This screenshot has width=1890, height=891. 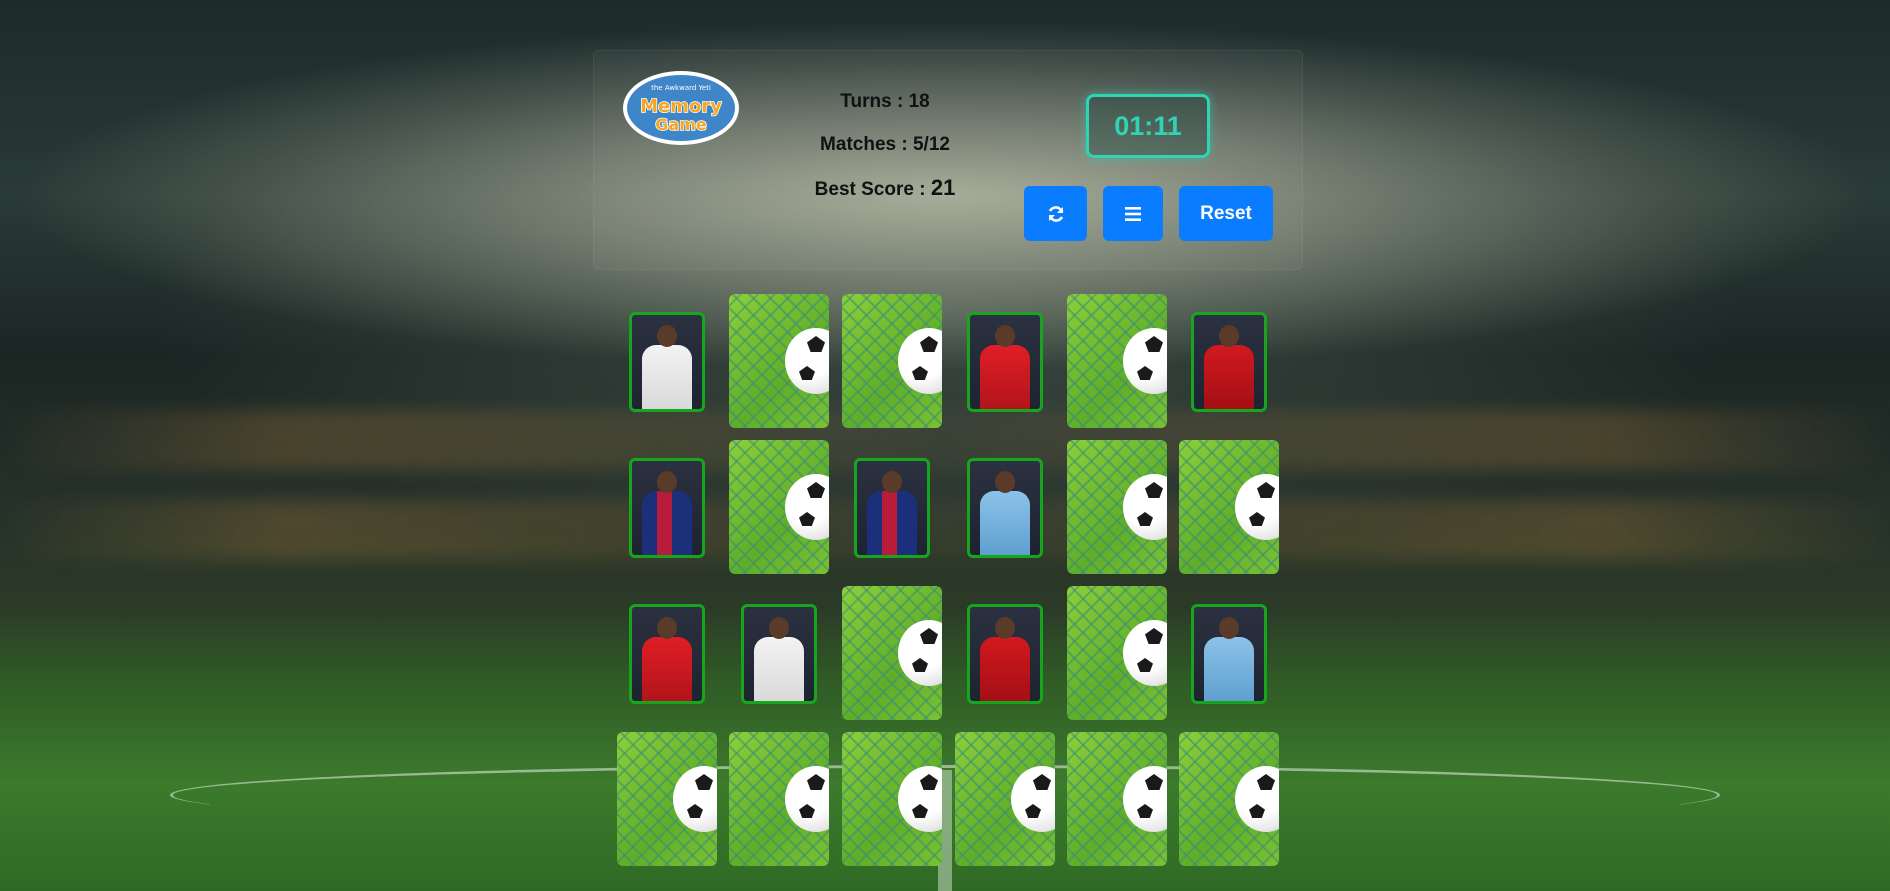 What do you see at coordinates (681, 88) in the screenshot?
I see `svg-text: the Awkward Yeti` at bounding box center [681, 88].